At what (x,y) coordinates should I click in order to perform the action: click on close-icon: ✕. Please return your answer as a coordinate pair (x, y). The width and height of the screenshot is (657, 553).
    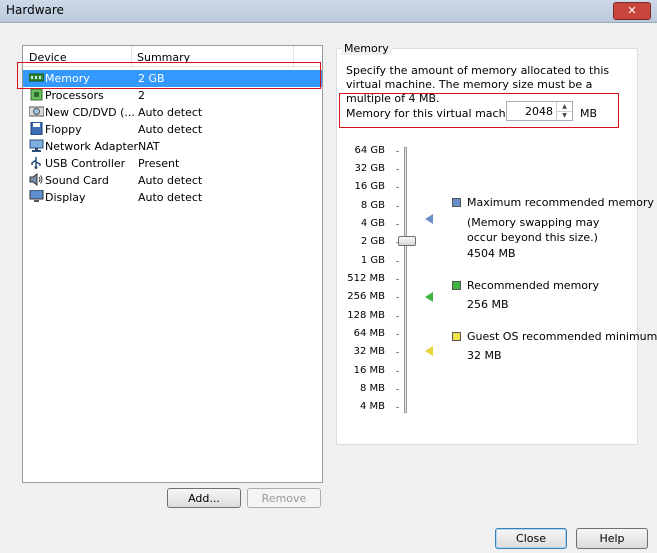
    Looking at the image, I should click on (632, 10).